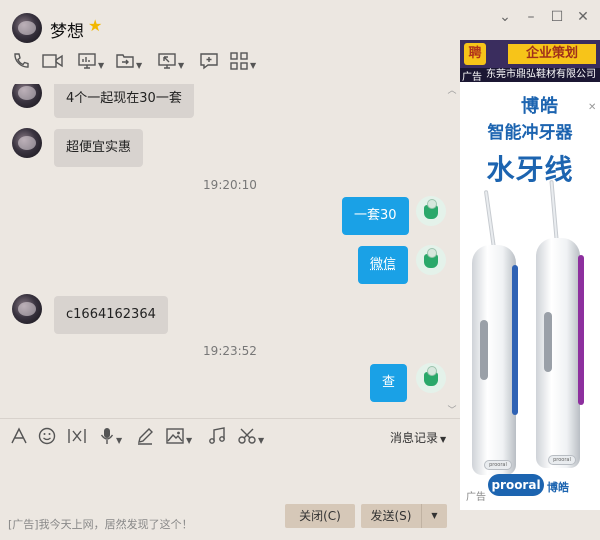  What do you see at coordinates (505, 17) in the screenshot?
I see `chevron-down-icon: ⌄` at bounding box center [505, 17].